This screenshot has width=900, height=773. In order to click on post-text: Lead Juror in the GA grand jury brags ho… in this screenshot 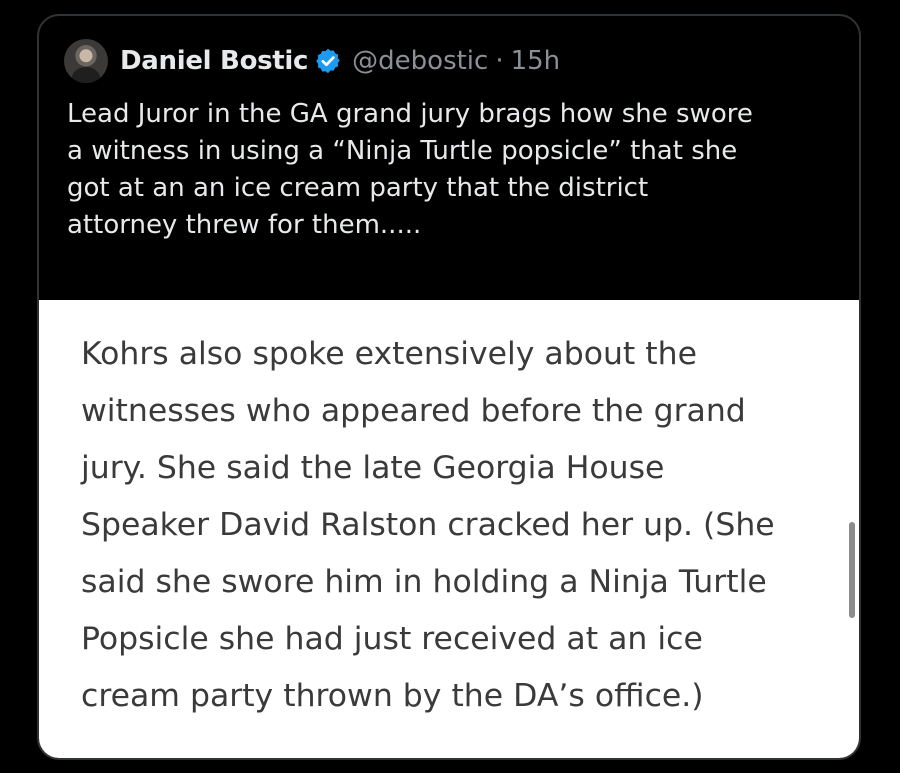, I will do `click(410, 169)`.